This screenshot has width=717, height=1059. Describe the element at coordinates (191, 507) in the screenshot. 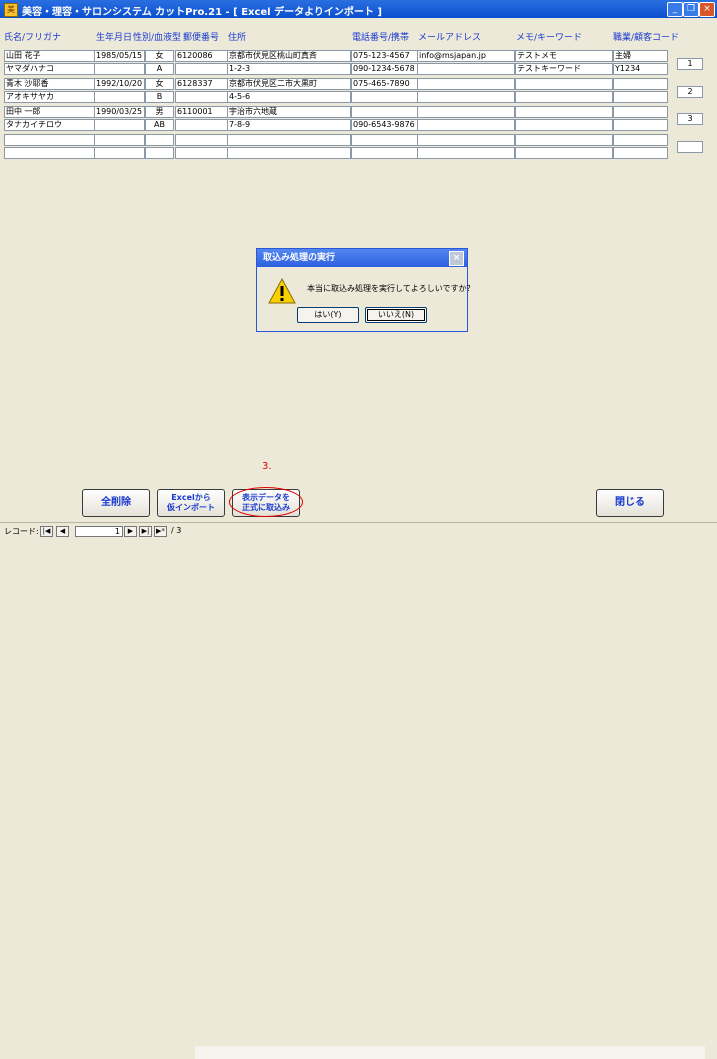

I see `excel-import-label-2: 仮インポート` at that location.